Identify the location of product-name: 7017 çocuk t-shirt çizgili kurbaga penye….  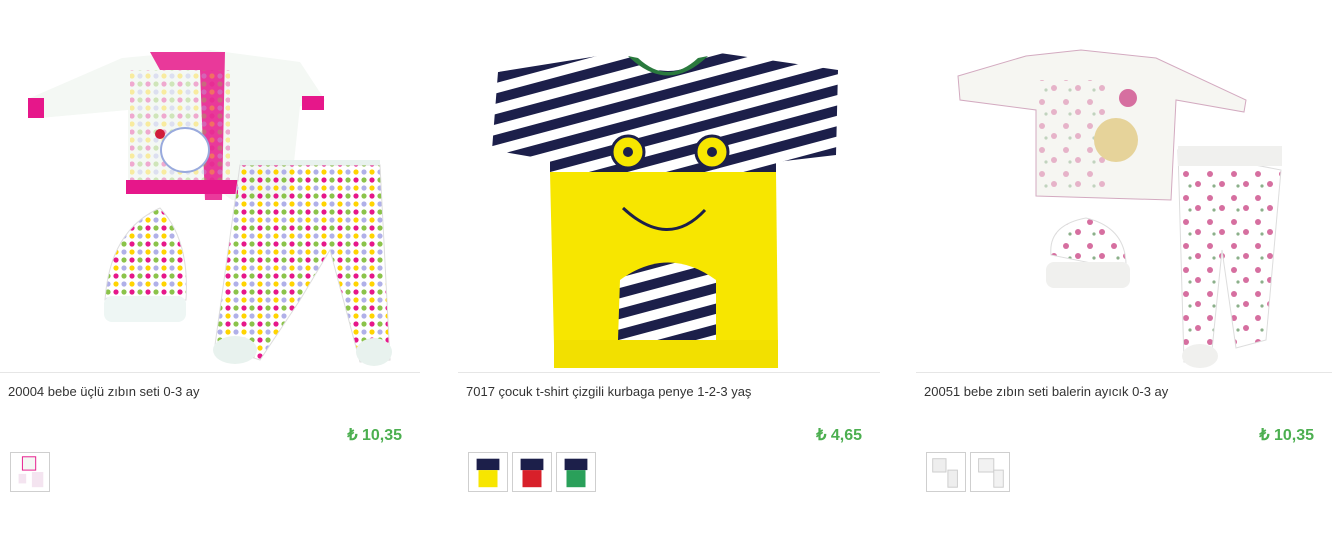
(608, 391).